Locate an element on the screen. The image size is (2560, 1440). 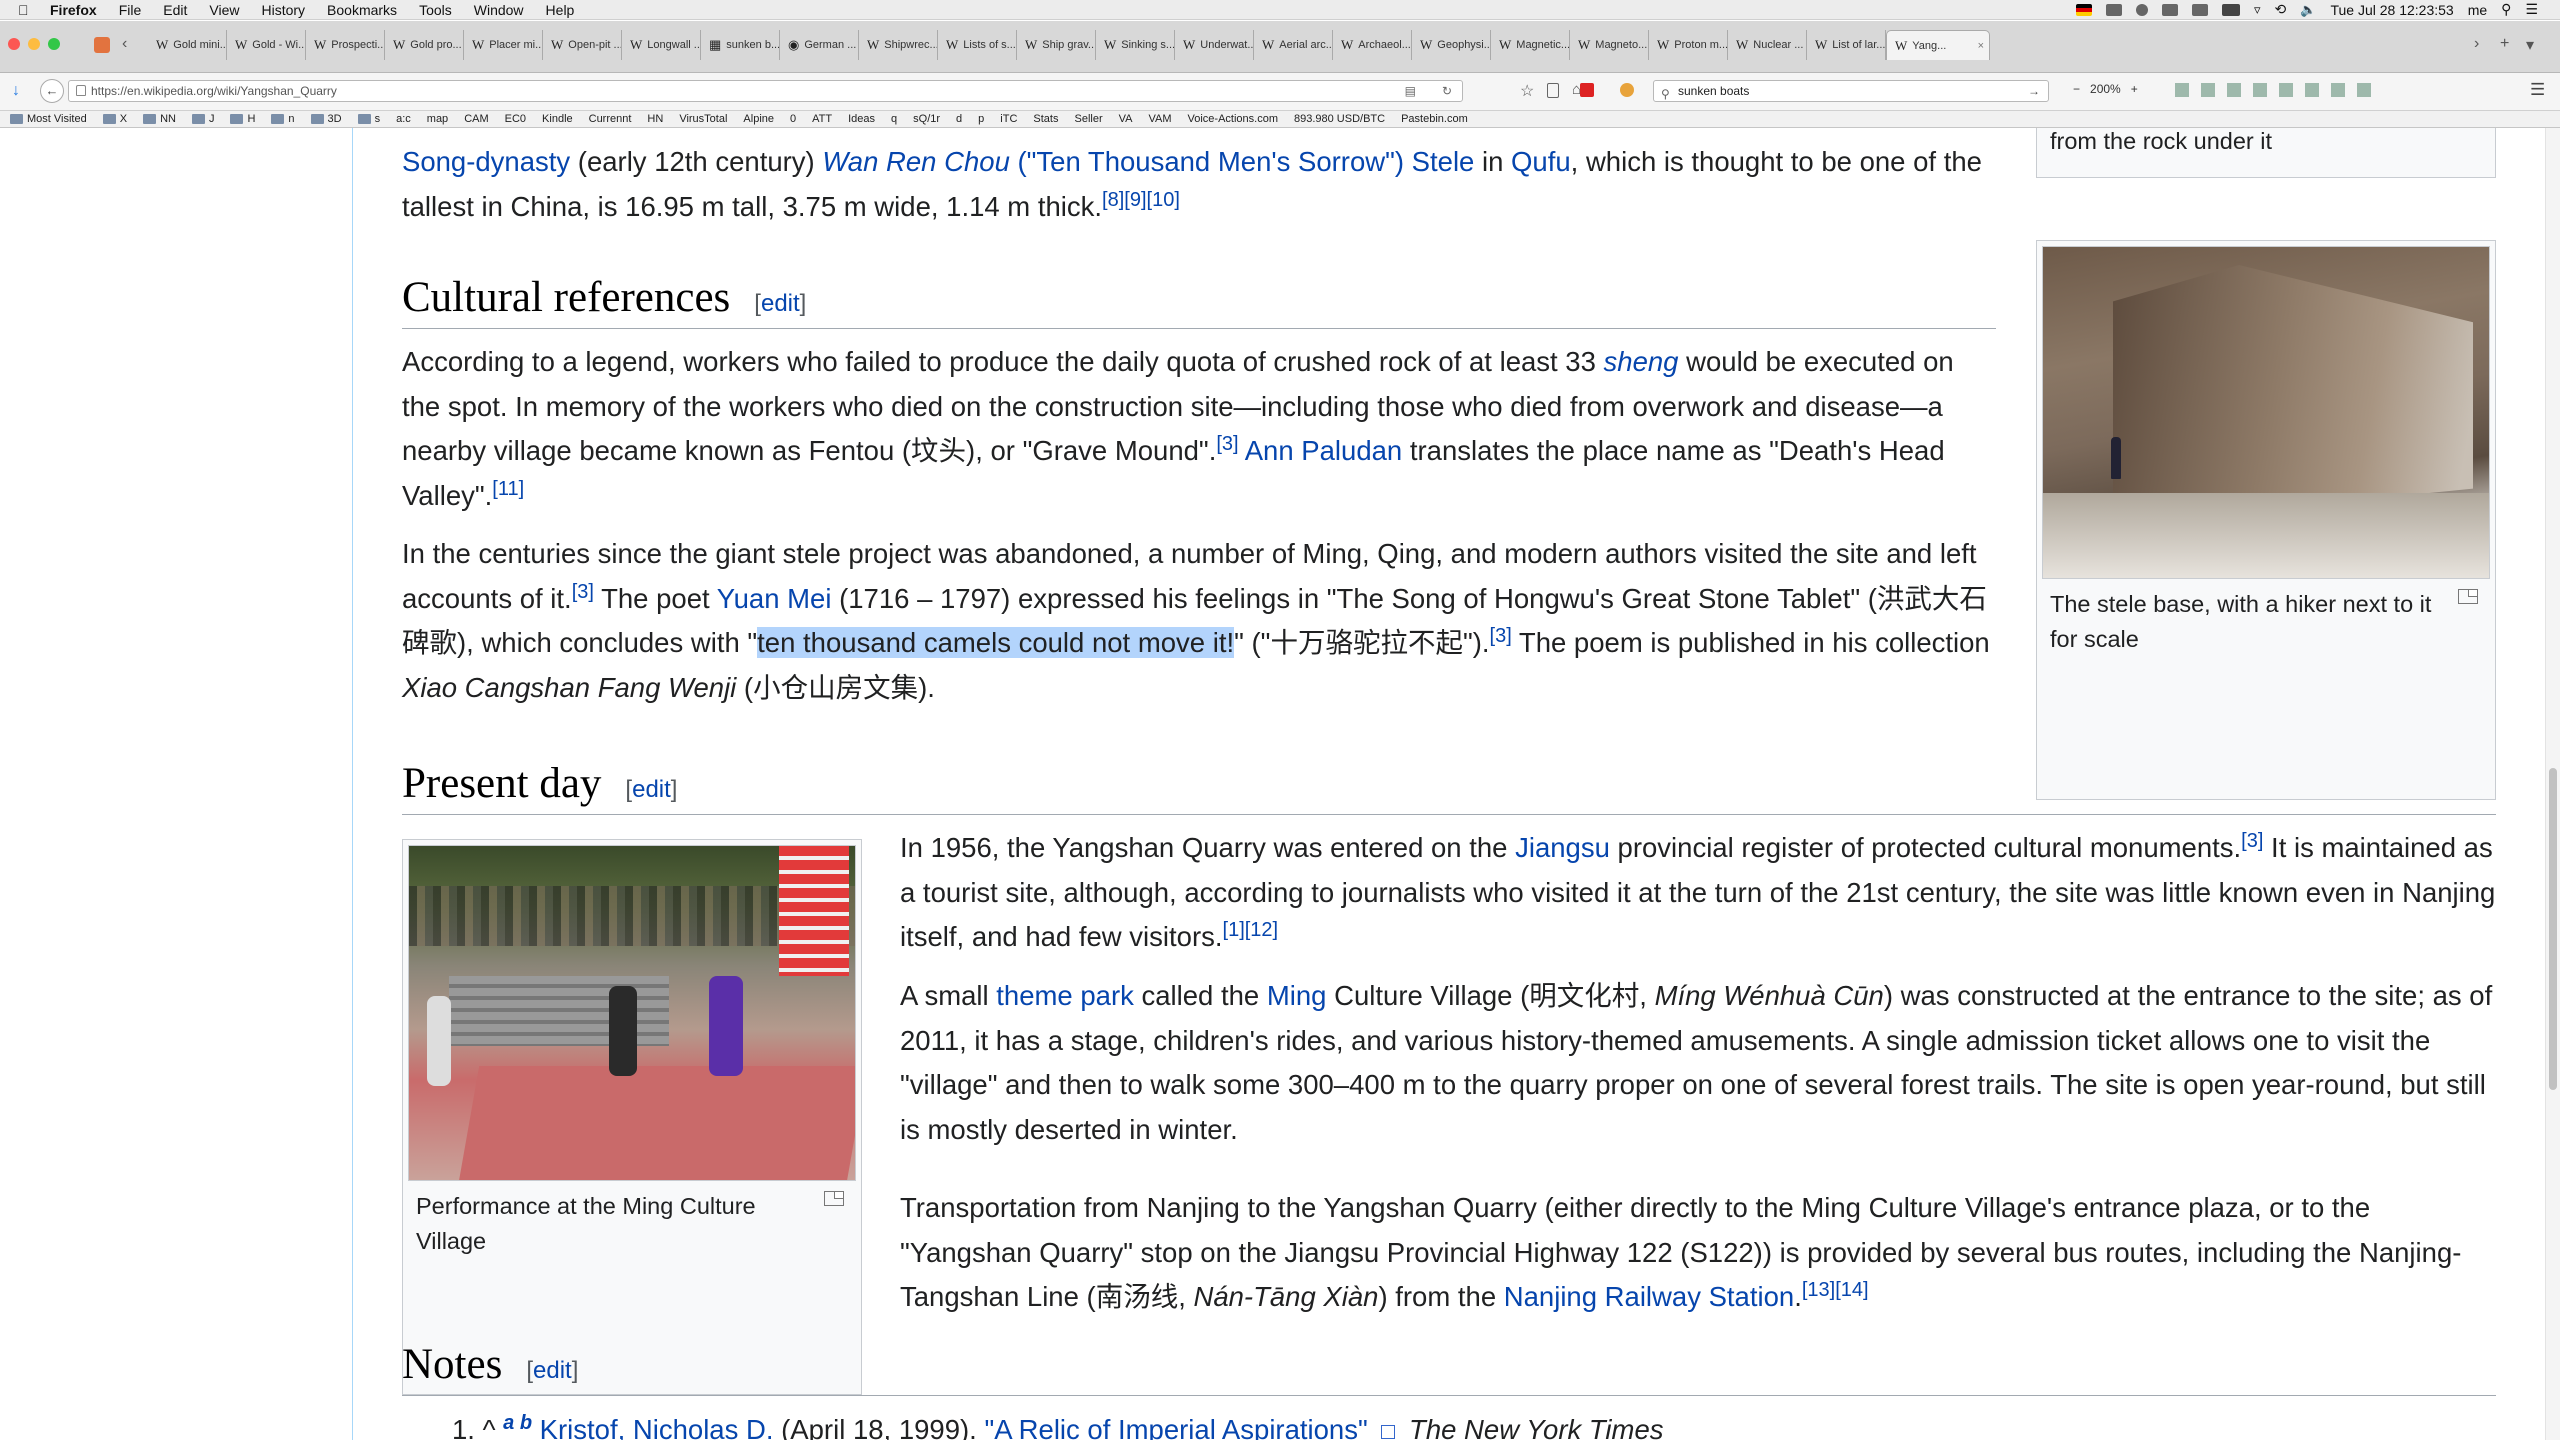
bookmark-item: q is located at coordinates (894, 119).